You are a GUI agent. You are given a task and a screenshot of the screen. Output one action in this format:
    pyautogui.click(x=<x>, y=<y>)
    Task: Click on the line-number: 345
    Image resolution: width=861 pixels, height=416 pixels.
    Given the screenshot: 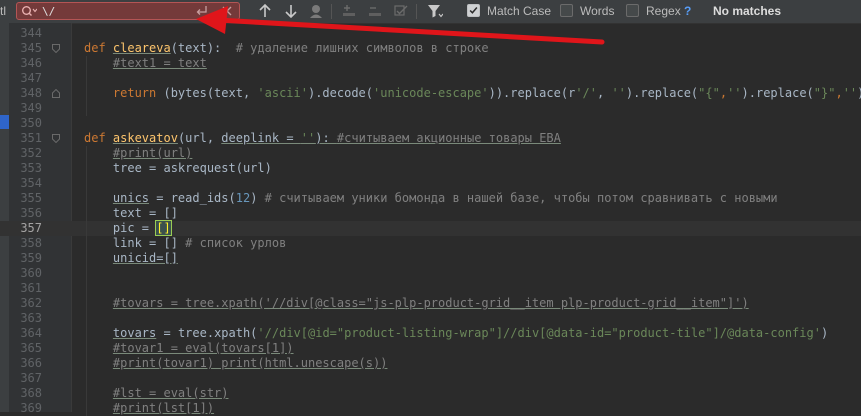 What is the action you would take?
    pyautogui.click(x=31, y=48)
    